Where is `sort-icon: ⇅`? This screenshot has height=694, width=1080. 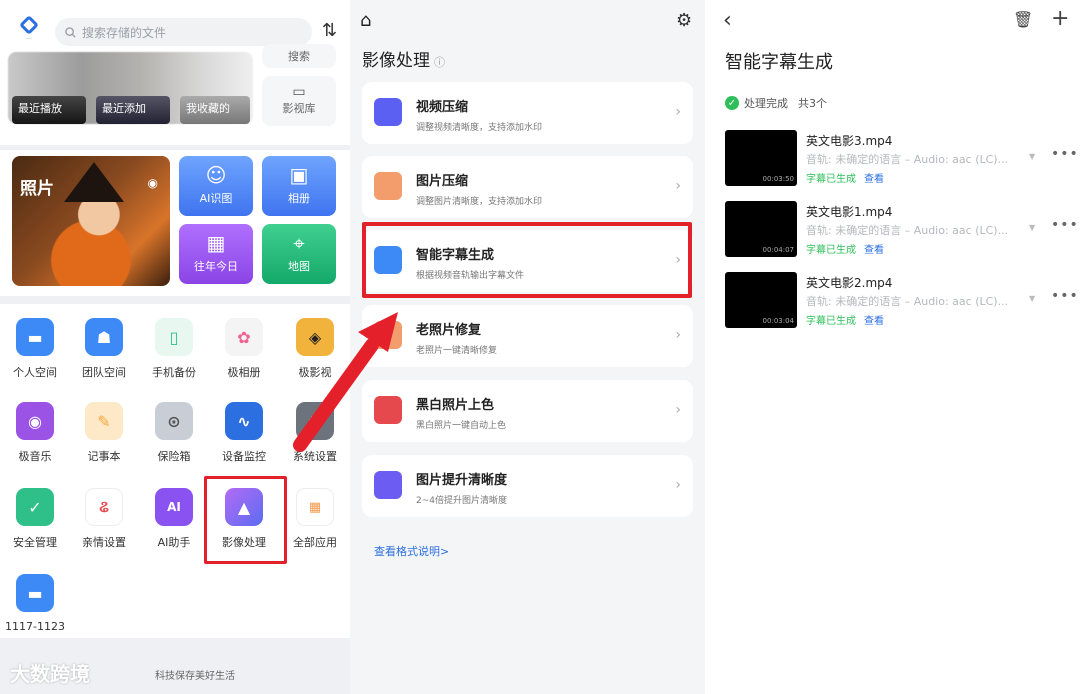 sort-icon: ⇅ is located at coordinates (329, 30).